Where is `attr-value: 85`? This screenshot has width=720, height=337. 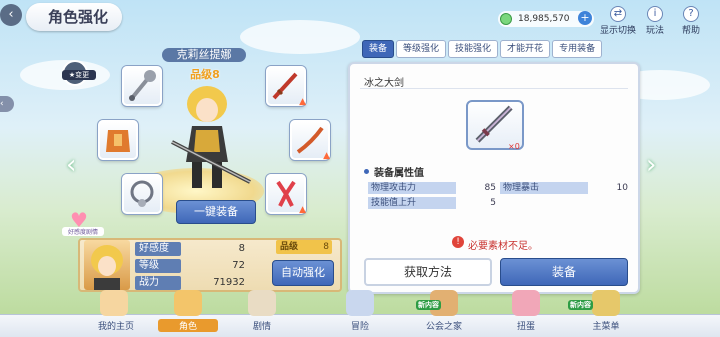 attr-value: 85 is located at coordinates (490, 188).